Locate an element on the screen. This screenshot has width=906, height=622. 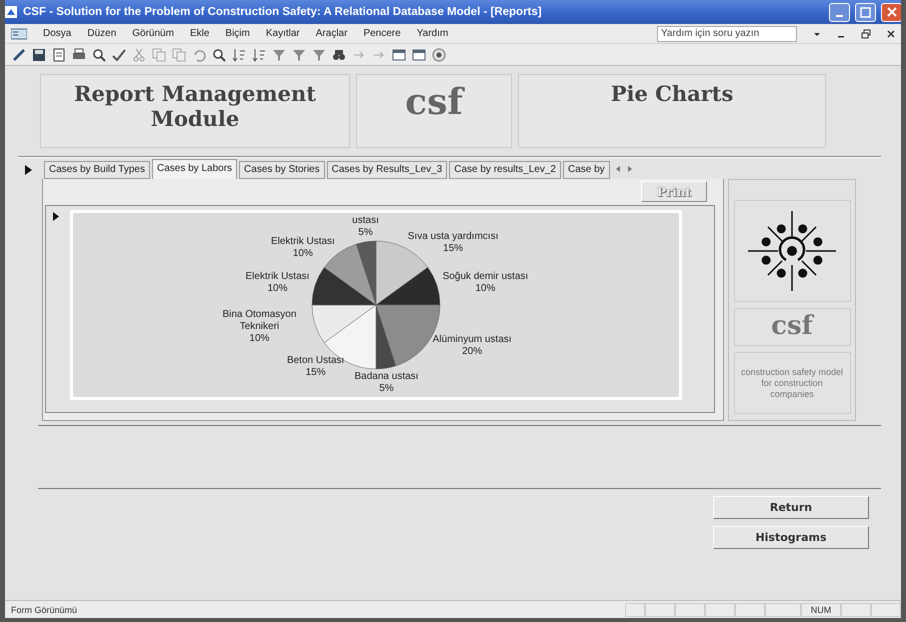
page-title: Pie Charts is located at coordinates (672, 93).